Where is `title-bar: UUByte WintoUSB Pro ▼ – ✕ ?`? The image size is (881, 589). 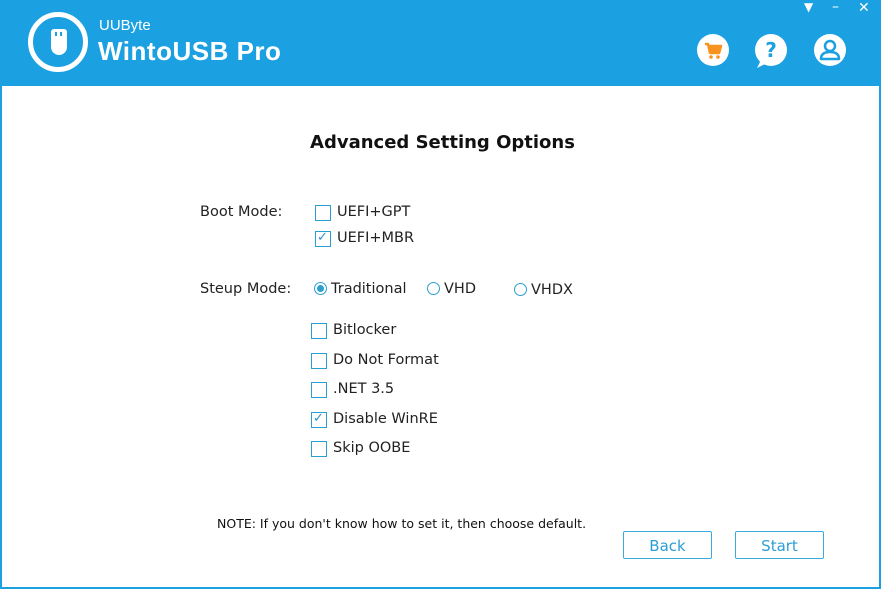
title-bar: UUByte WintoUSB Pro ▼ – ✕ ? is located at coordinates (440, 43).